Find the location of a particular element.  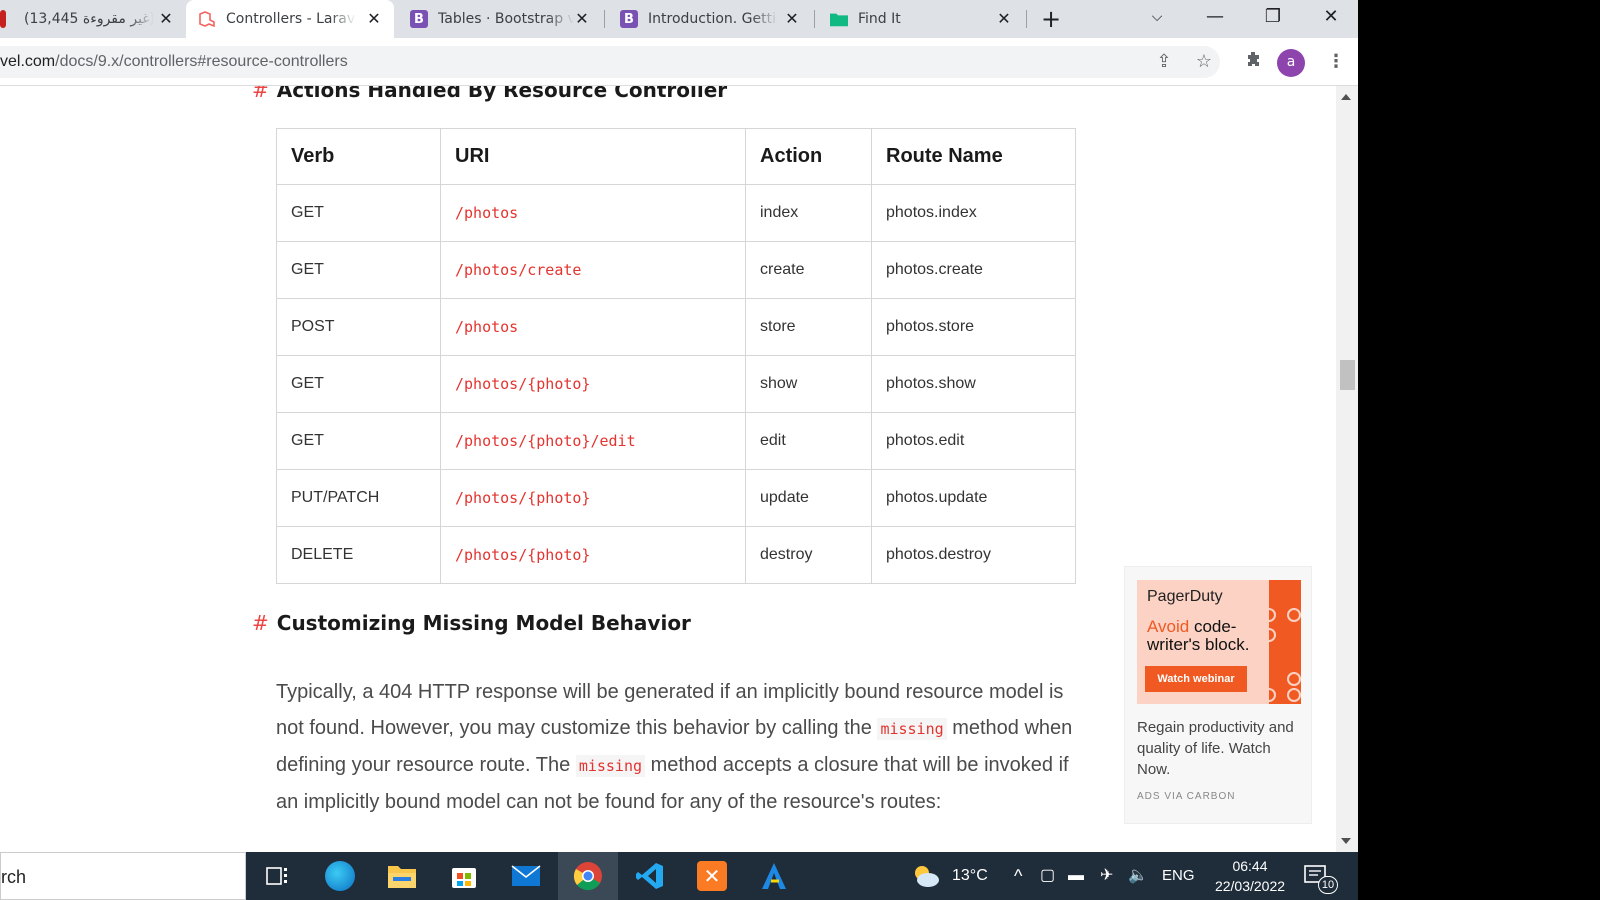

heading-text: Customizing Missing Model Behavior is located at coordinates (483, 623).